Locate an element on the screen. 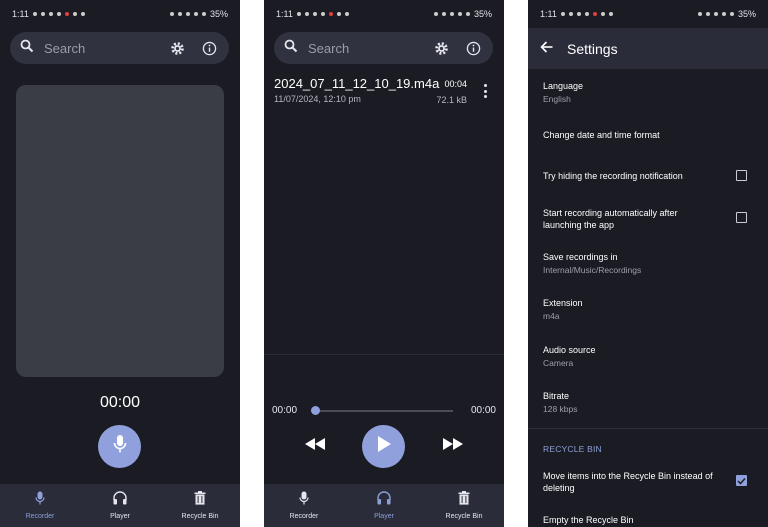 This screenshot has height=527, width=768. play-icon is located at coordinates (384, 446).